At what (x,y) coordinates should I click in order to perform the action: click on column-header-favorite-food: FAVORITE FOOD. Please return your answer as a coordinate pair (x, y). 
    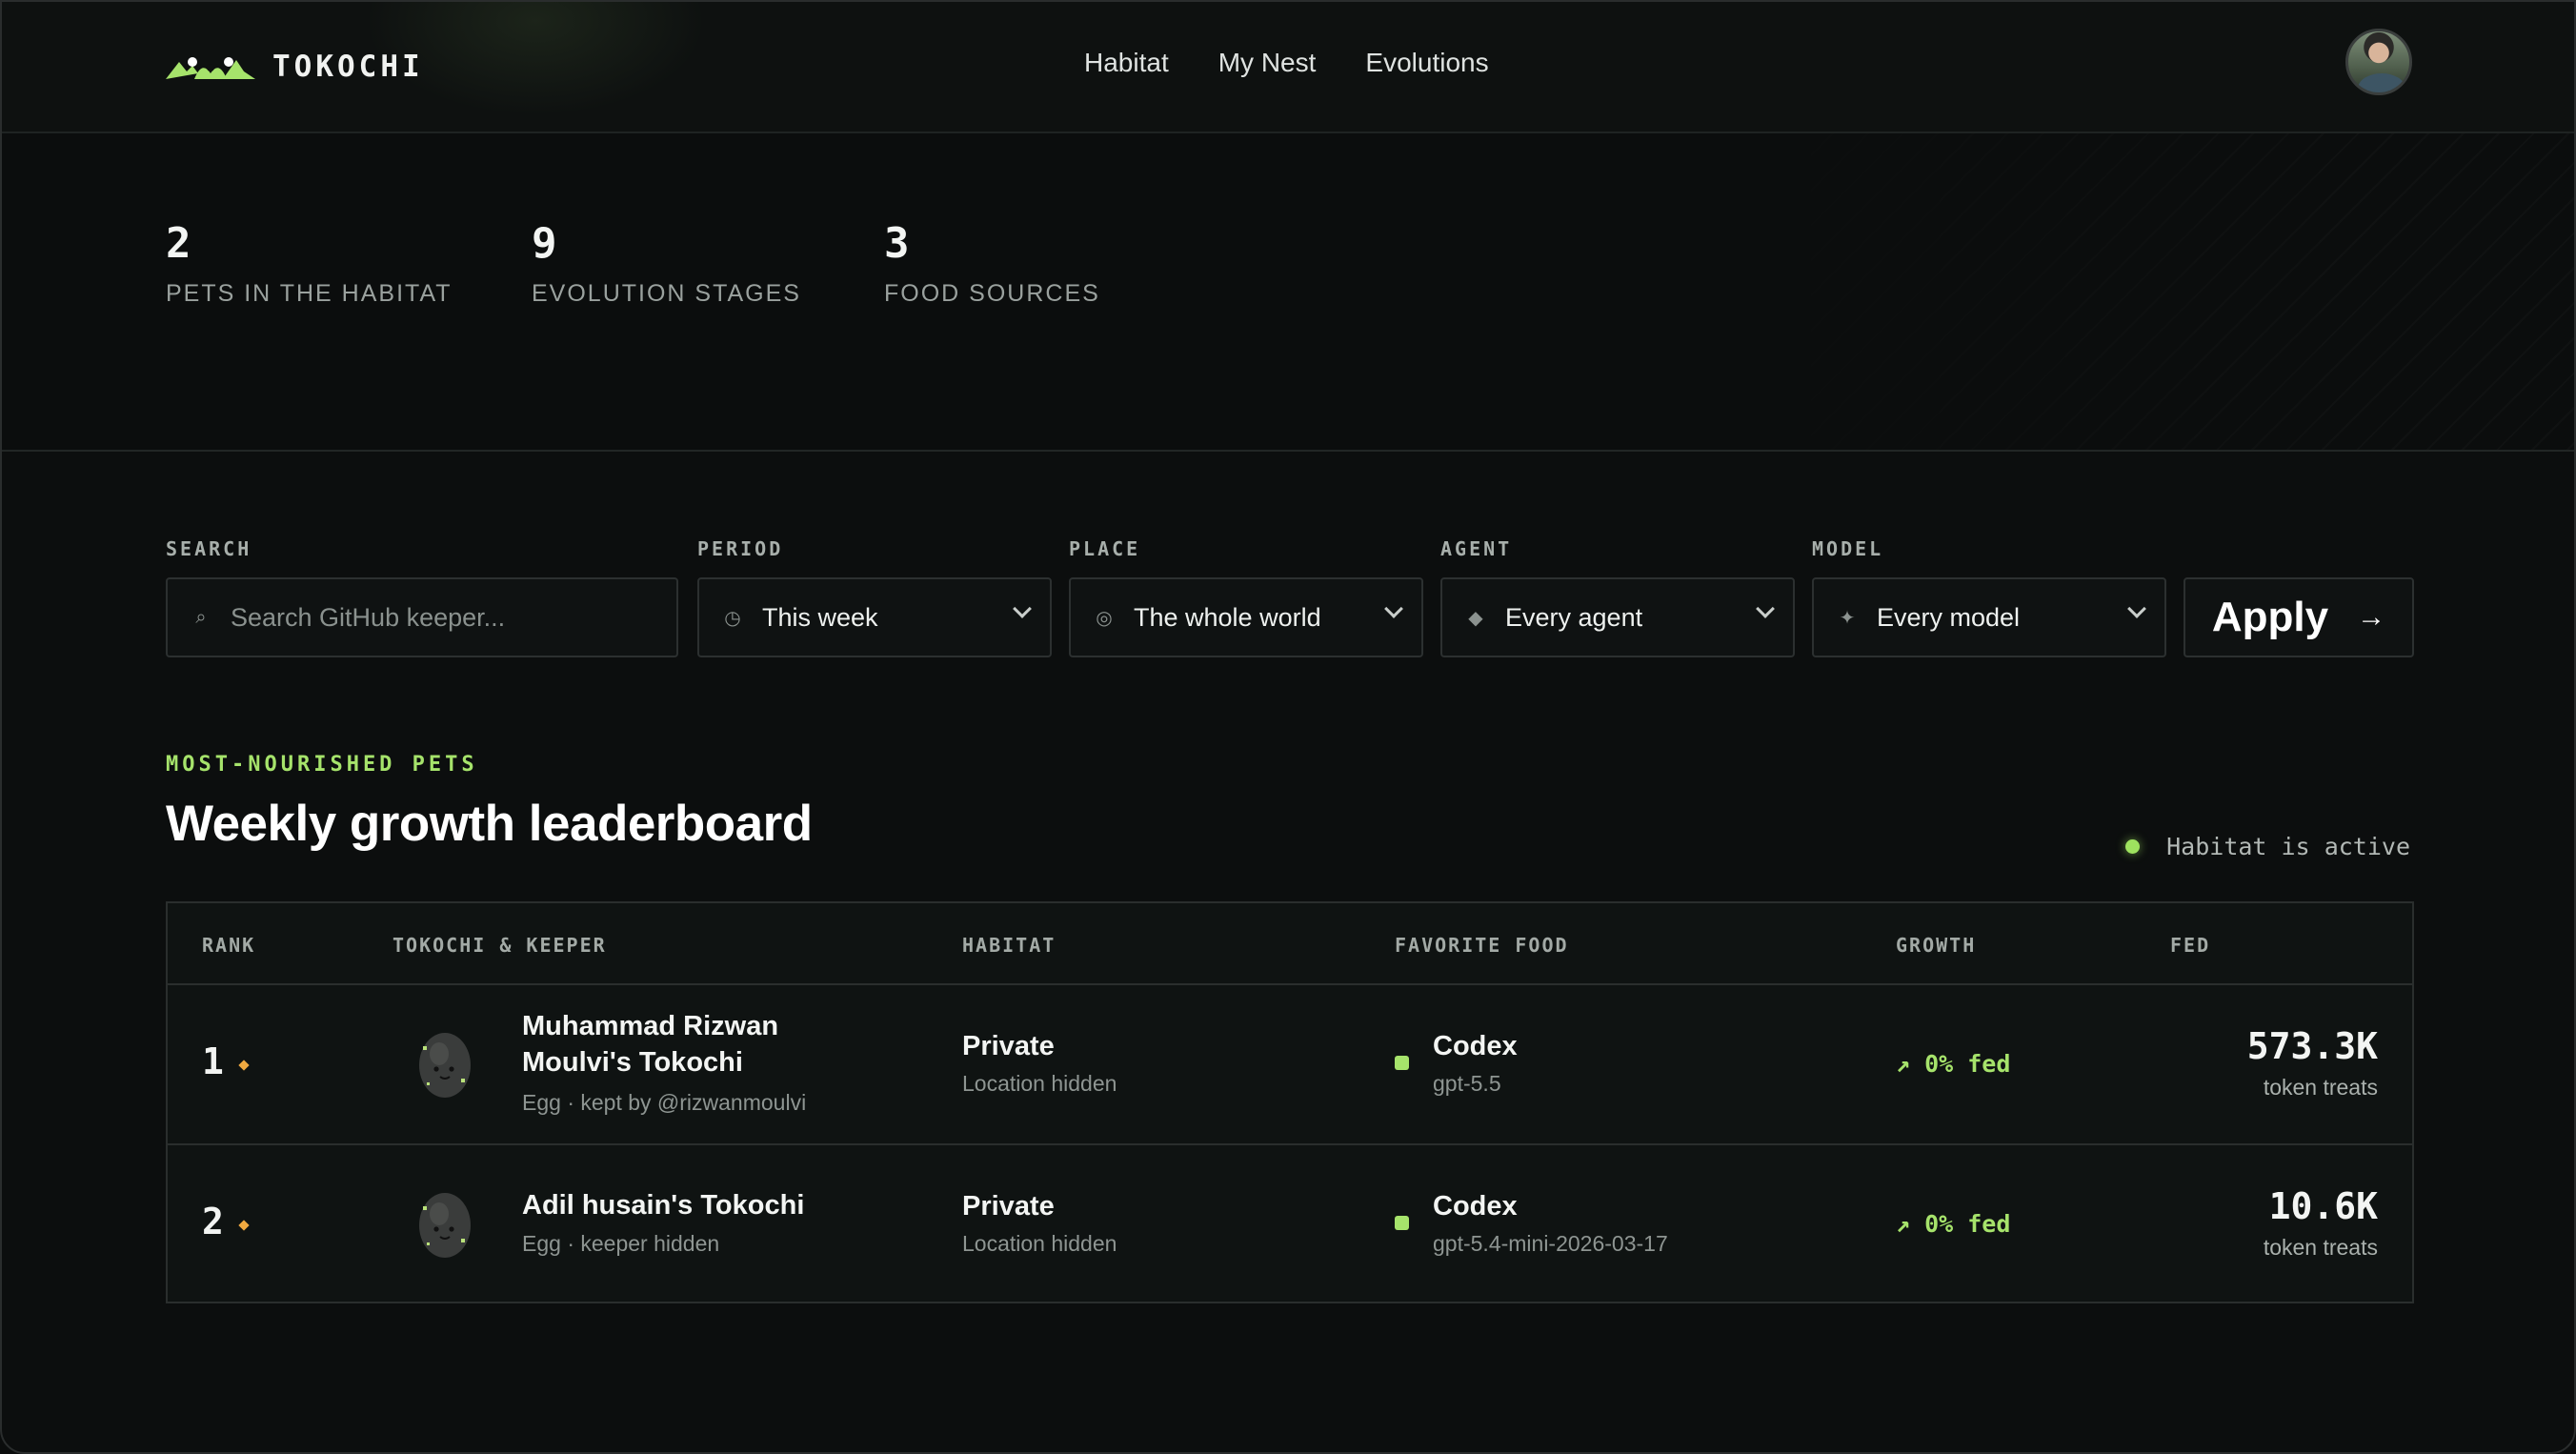
    Looking at the image, I should click on (1482, 946).